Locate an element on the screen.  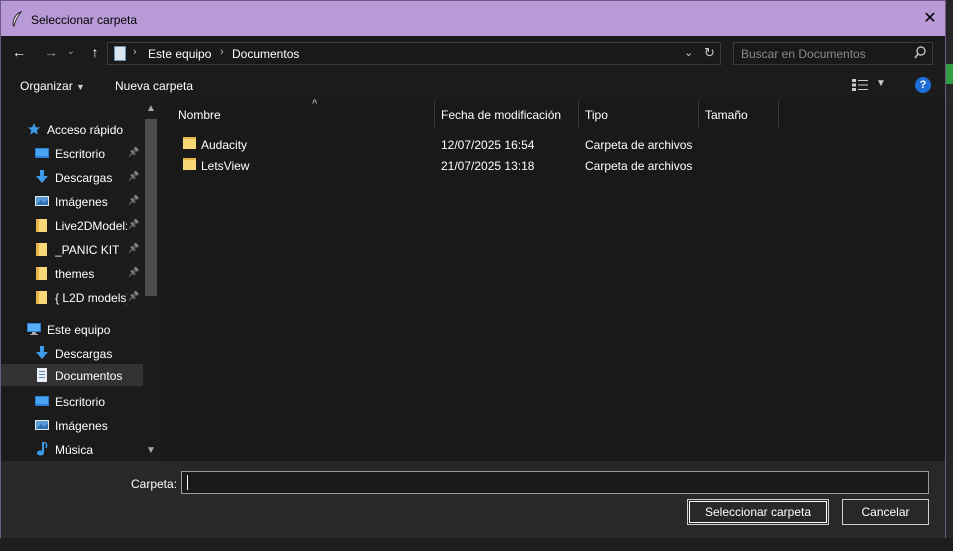
sidebar-item: Descargas 📌 is located at coordinates (72, 177).